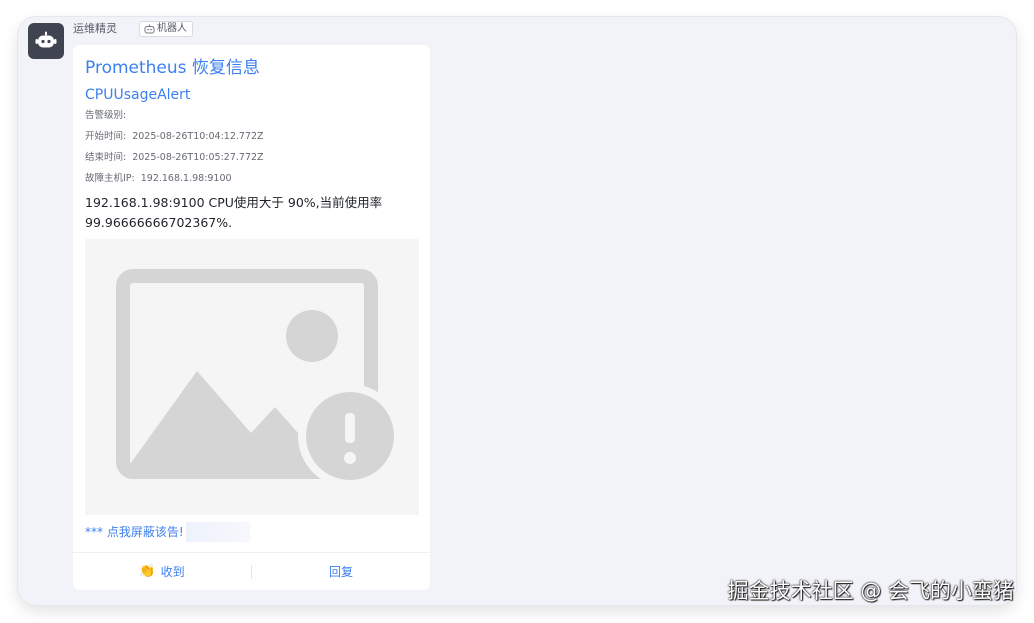  Describe the element at coordinates (106, 136) in the screenshot. I see `field-label: 开始时间:` at that location.